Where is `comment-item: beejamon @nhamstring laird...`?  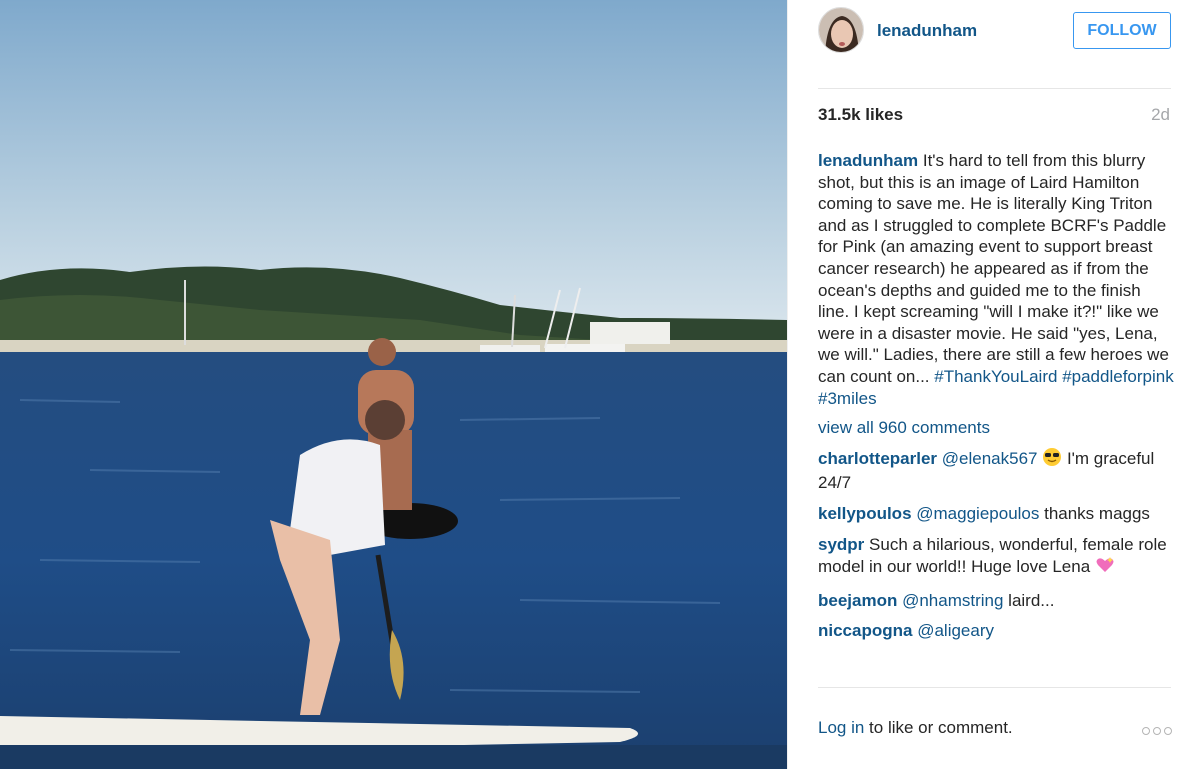
comment-item: beejamon @nhamstring laird... is located at coordinates (996, 601).